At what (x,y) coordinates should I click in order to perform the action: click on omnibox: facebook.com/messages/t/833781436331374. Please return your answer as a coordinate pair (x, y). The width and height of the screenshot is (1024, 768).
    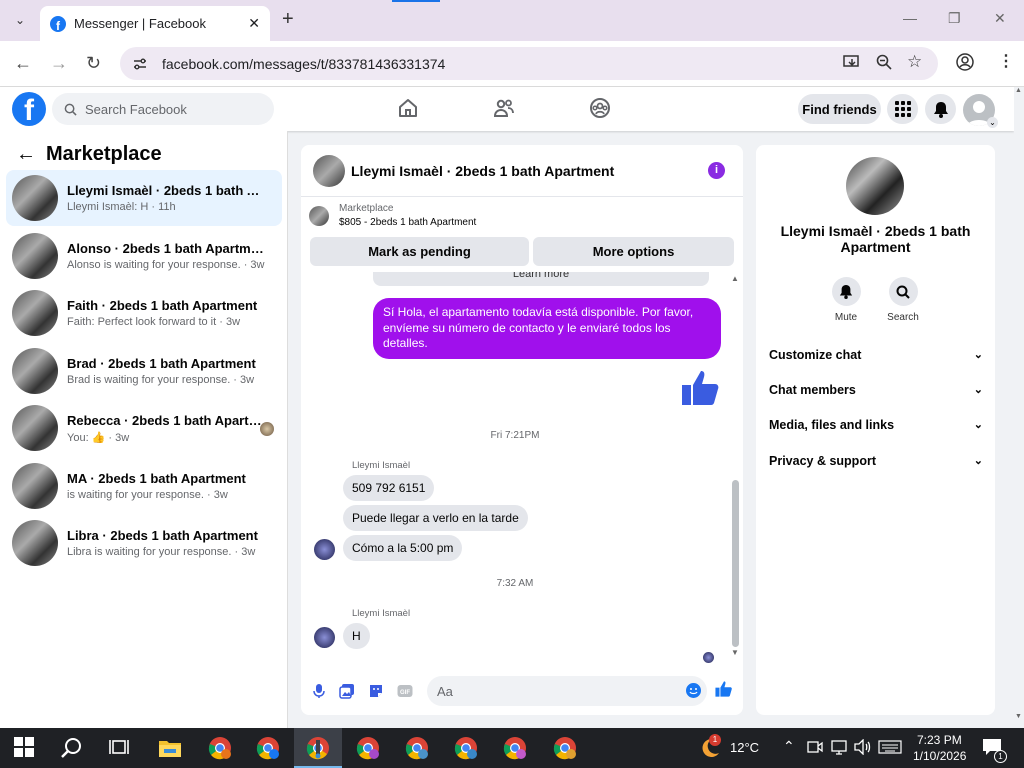
    Looking at the image, I should click on (529, 63).